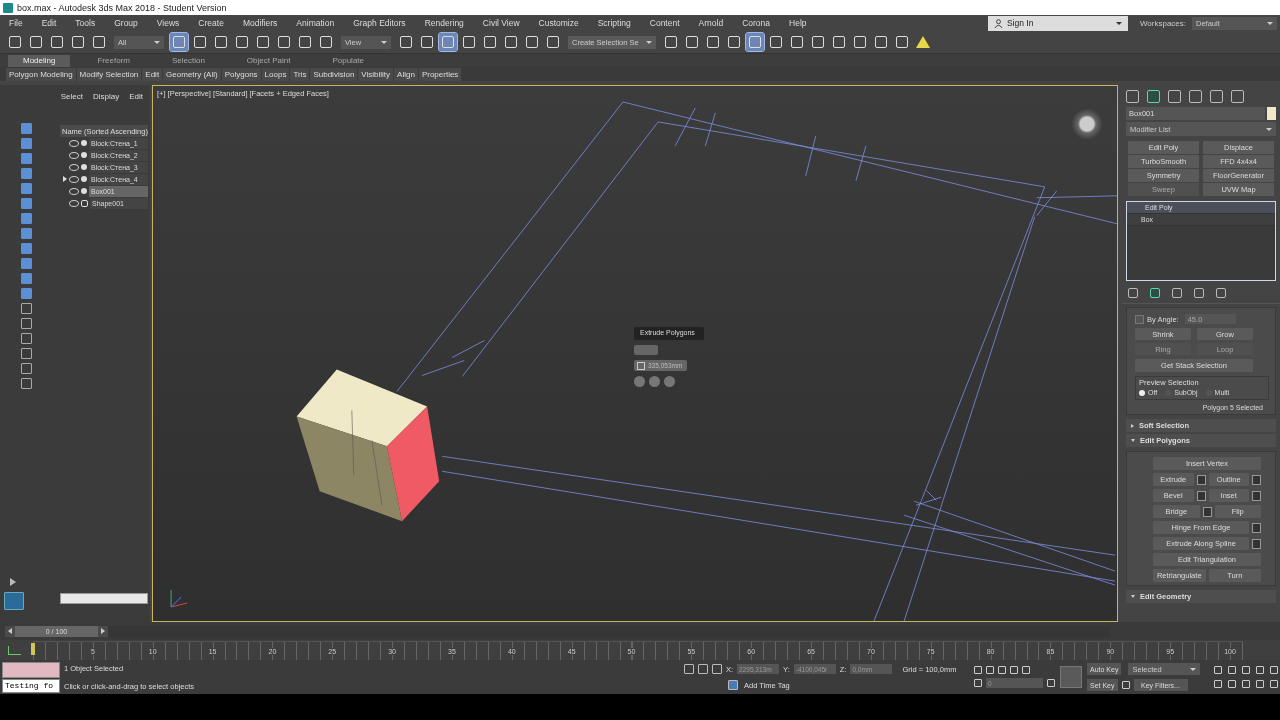 The width and height of the screenshot is (1280, 720). What do you see at coordinates (315, 23) in the screenshot?
I see `menu-item: Animation` at bounding box center [315, 23].